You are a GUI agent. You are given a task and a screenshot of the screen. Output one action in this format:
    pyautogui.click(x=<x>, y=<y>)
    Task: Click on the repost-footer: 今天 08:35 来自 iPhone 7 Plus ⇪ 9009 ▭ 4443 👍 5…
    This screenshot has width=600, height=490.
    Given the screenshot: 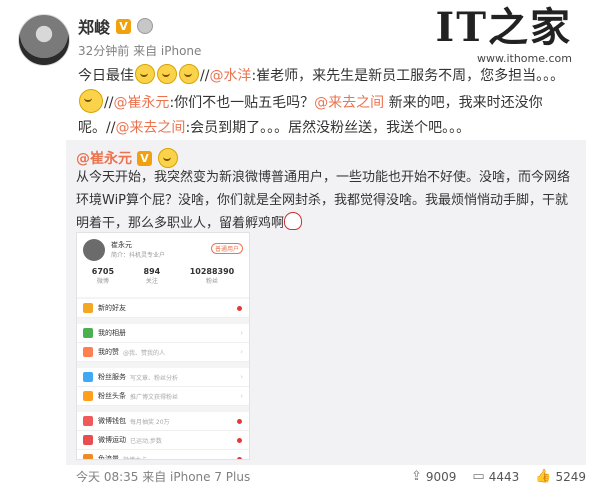 What is the action you would take?
    pyautogui.click(x=331, y=476)
    